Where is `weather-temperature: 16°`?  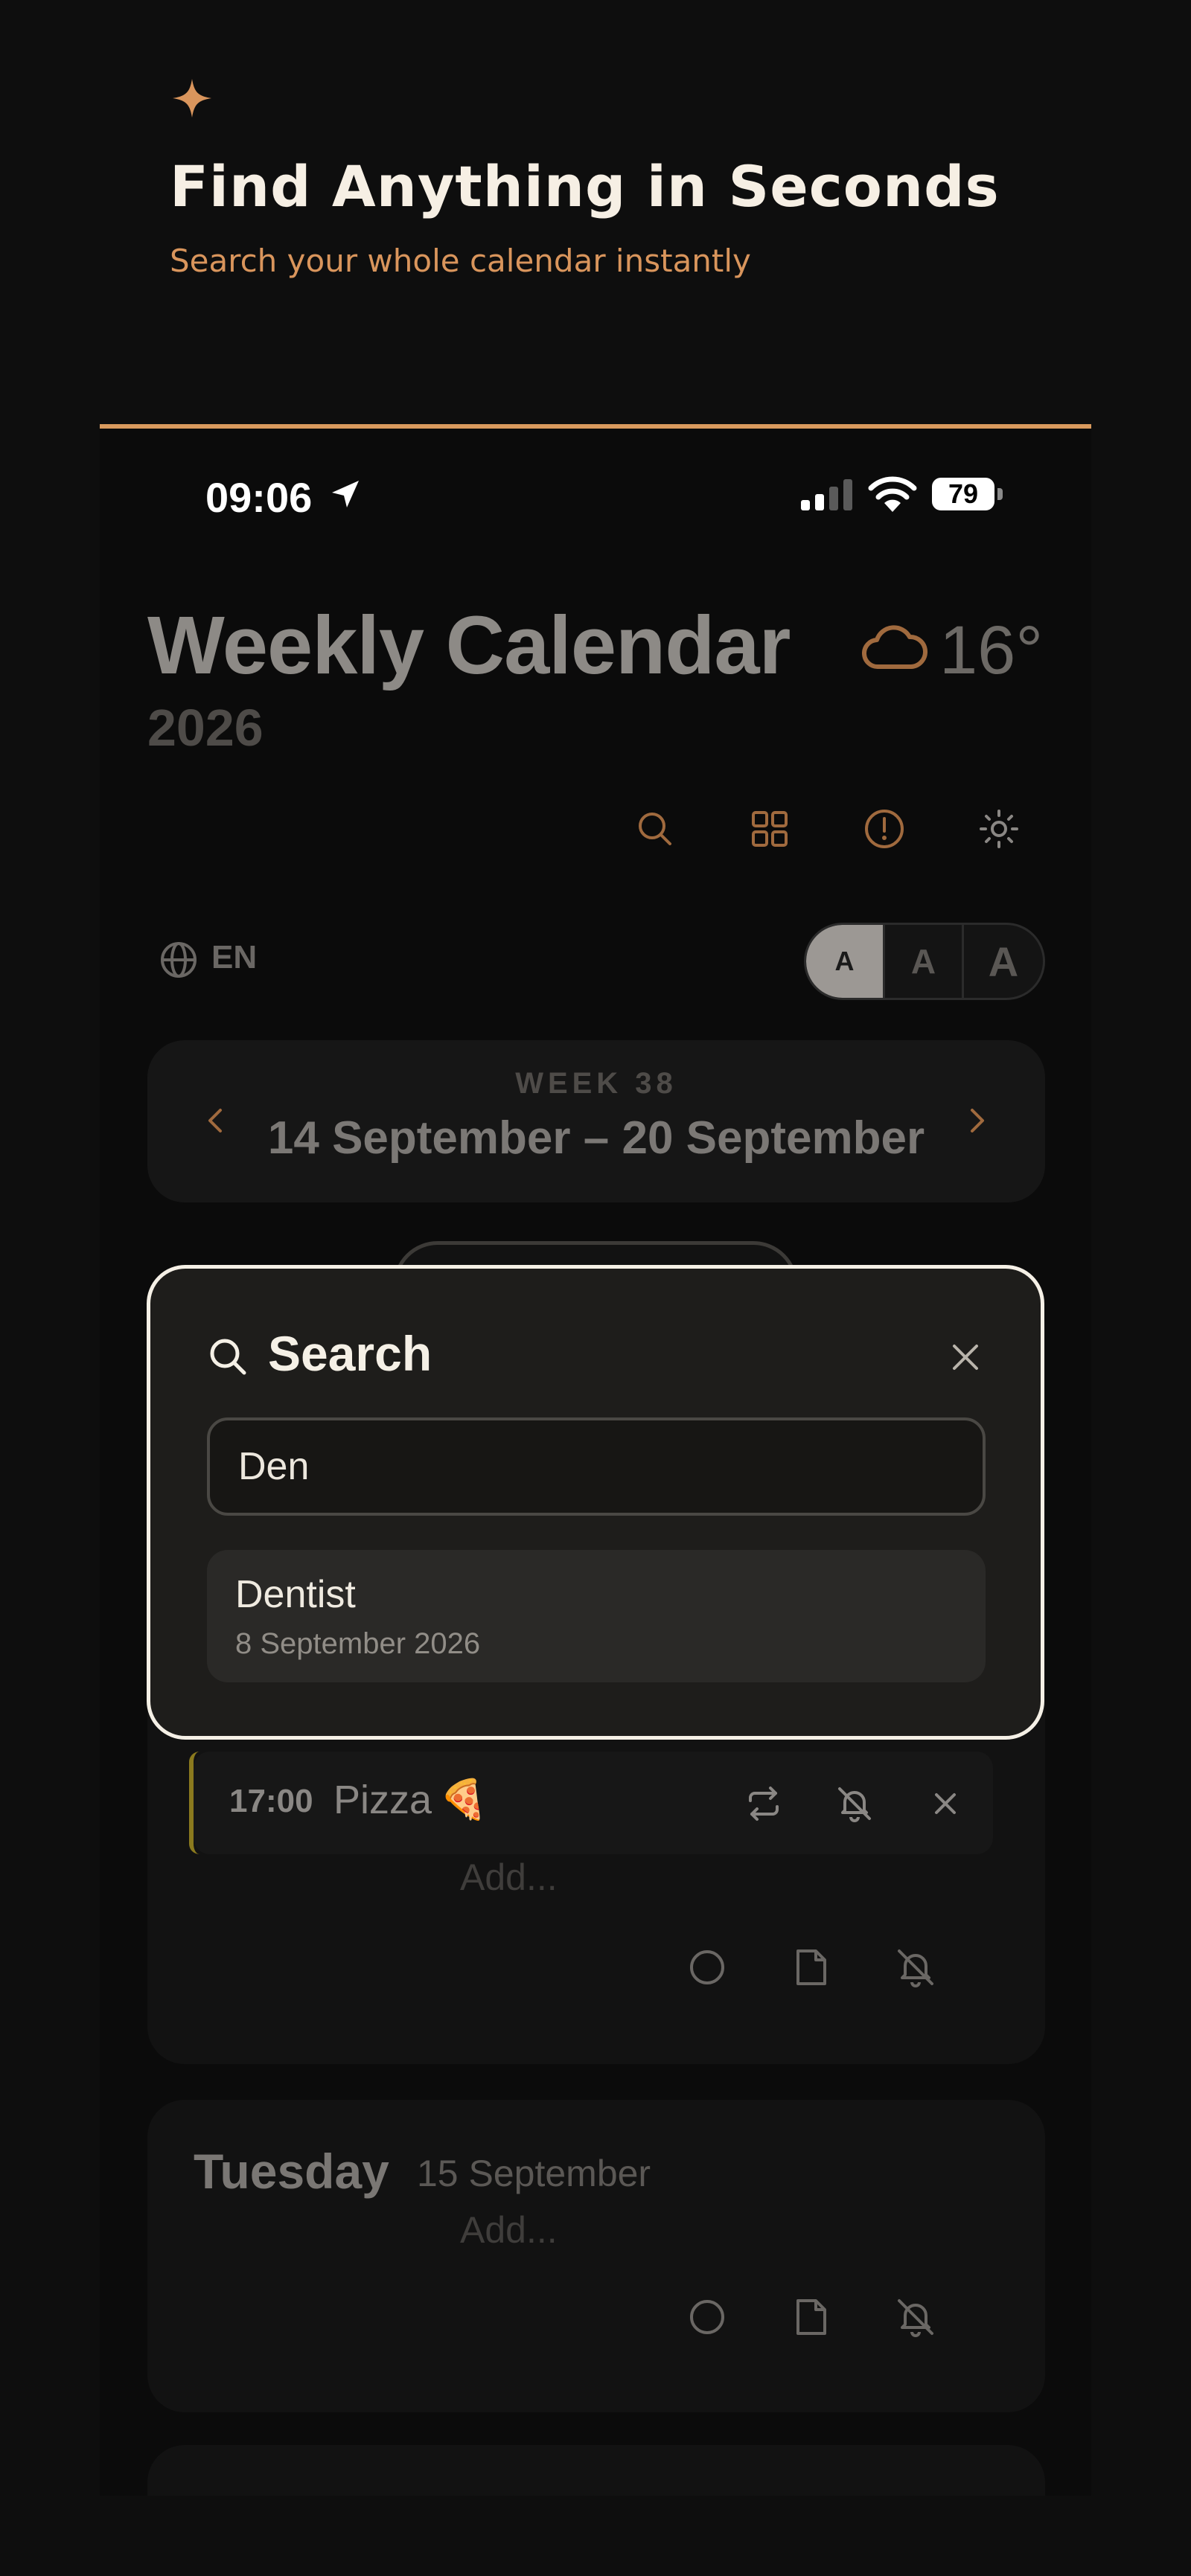
weather-temperature: 16° is located at coordinates (991, 650).